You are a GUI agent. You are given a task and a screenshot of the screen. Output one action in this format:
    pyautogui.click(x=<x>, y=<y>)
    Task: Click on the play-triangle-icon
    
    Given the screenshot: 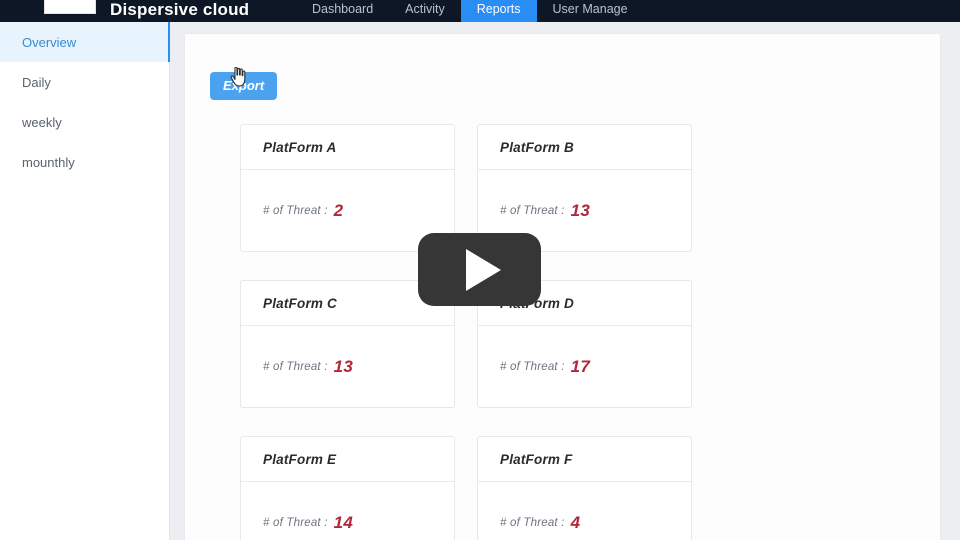 What is the action you would take?
    pyautogui.click(x=483, y=269)
    